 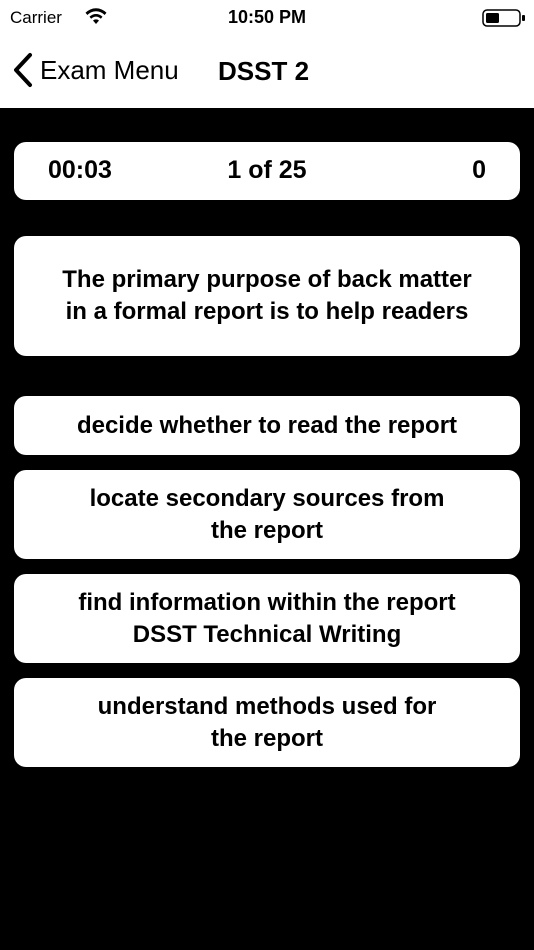 I want to click on answer-text: decide whether to read the report, so click(x=267, y=426).